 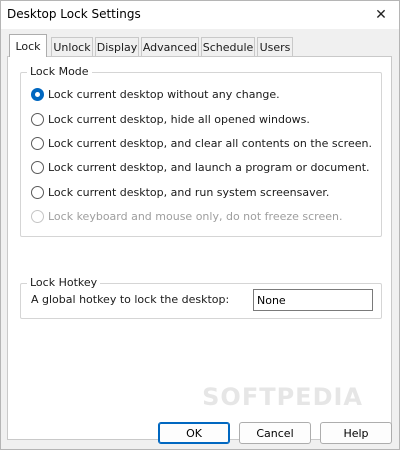 What do you see at coordinates (72, 46) in the screenshot?
I see `tab-unlock: Unlock` at bounding box center [72, 46].